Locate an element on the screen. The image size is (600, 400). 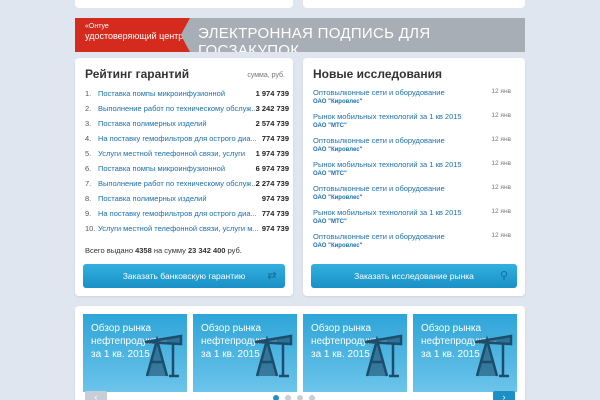
logo-line1: «Онтуе is located at coordinates (97, 26).